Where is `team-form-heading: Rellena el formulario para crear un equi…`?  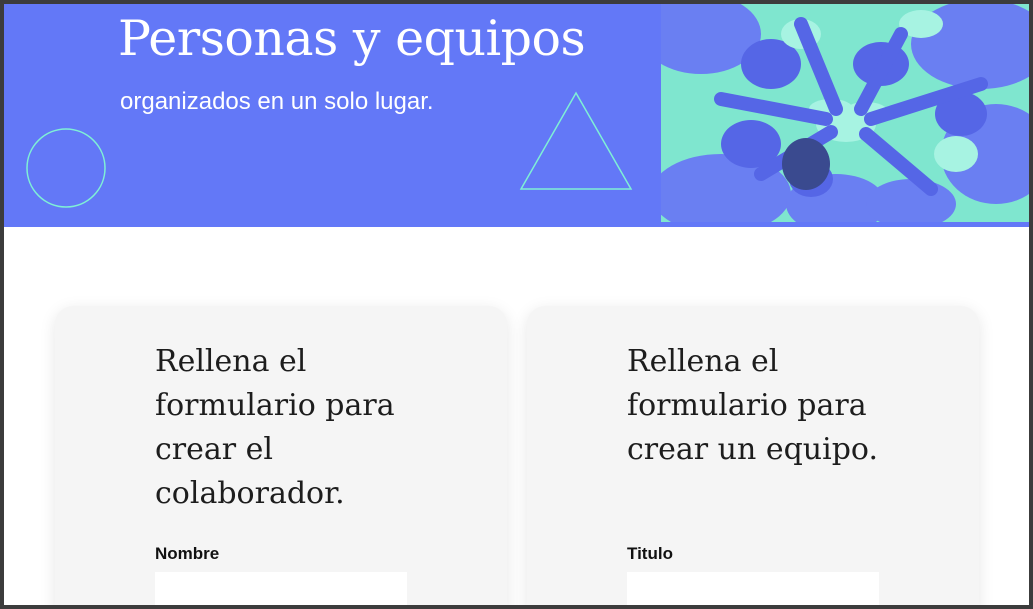
team-form-heading: Rellena el formulario para crear un equi… is located at coordinates (752, 405).